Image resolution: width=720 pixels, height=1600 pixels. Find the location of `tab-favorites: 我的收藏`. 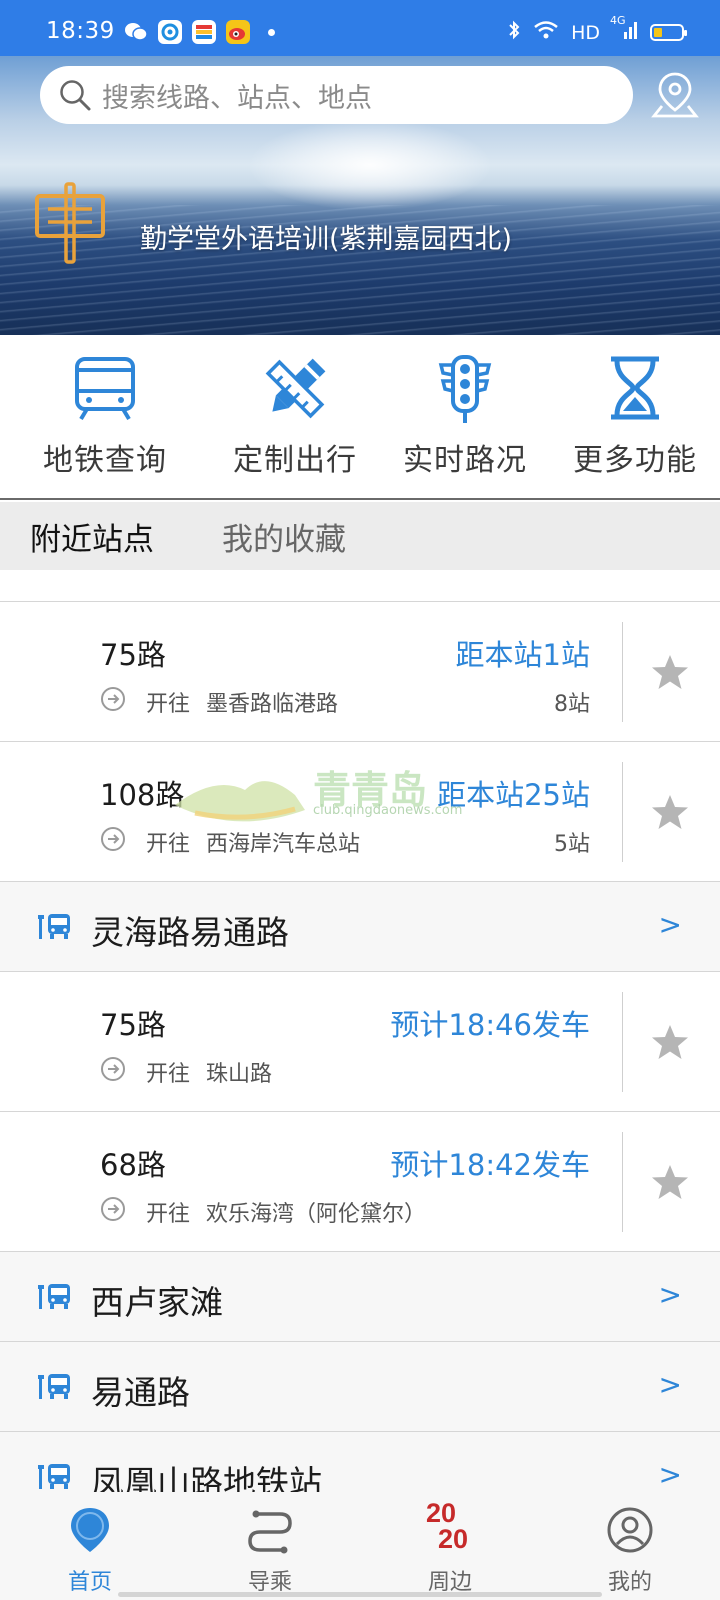

tab-favorites: 我的收藏 is located at coordinates (284, 536).